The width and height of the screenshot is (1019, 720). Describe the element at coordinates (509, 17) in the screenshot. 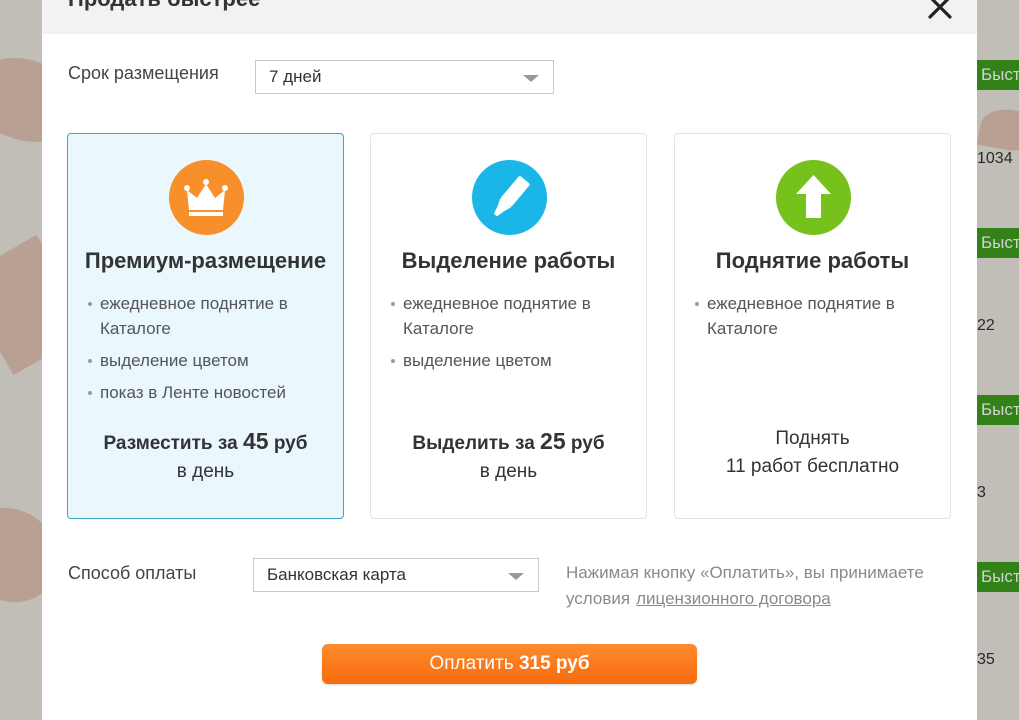

I see `modal-header: Продать быстрее` at that location.